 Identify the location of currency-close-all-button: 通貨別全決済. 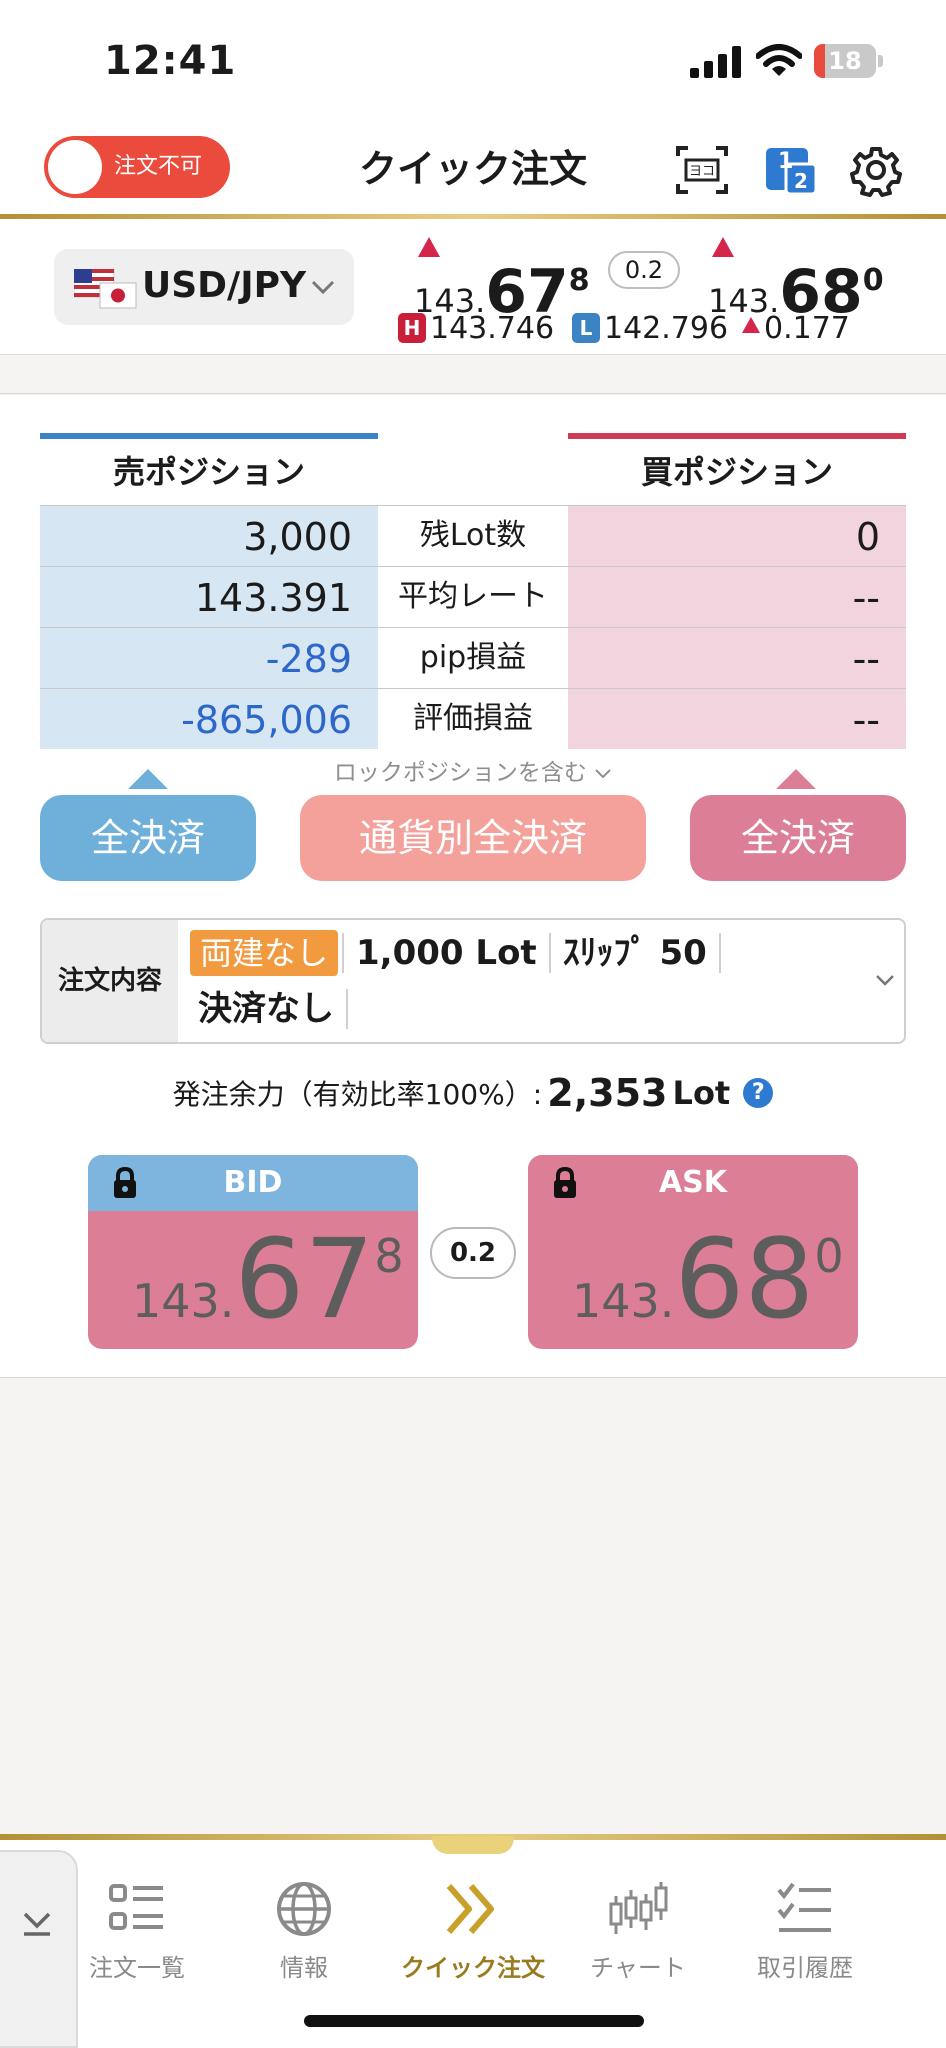
(473, 838).